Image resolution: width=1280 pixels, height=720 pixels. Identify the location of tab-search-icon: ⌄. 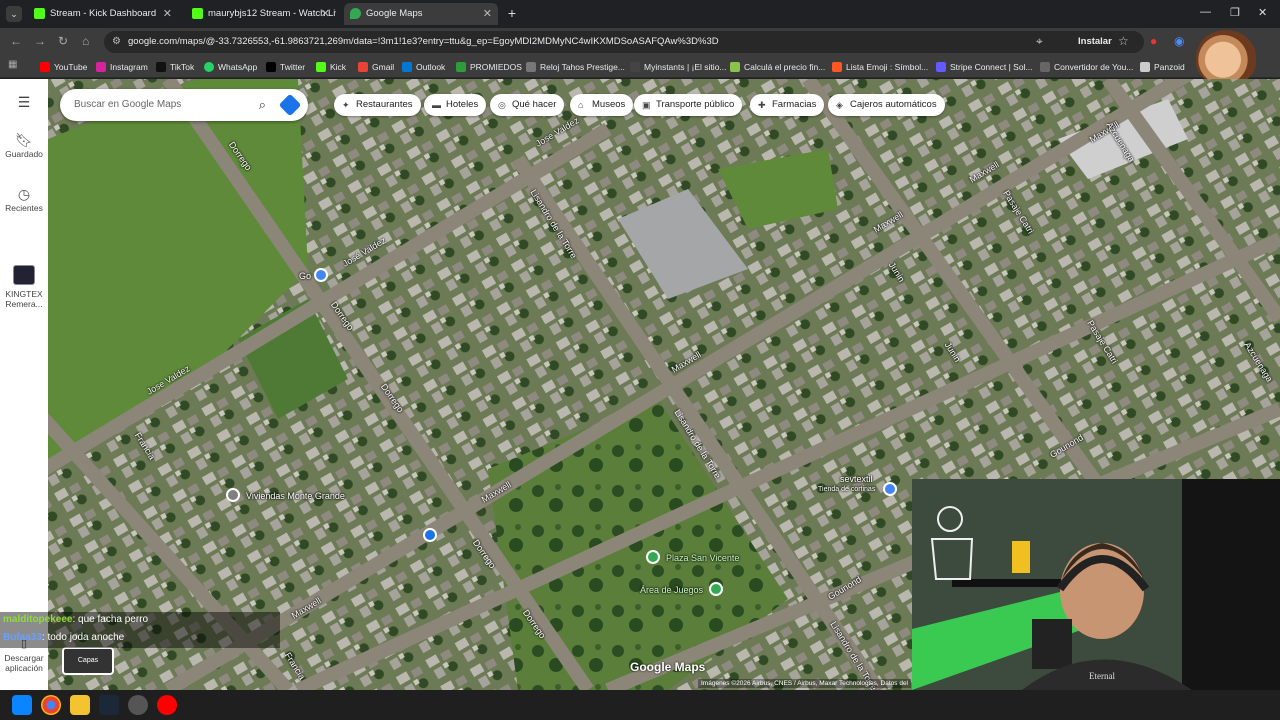
(14, 14).